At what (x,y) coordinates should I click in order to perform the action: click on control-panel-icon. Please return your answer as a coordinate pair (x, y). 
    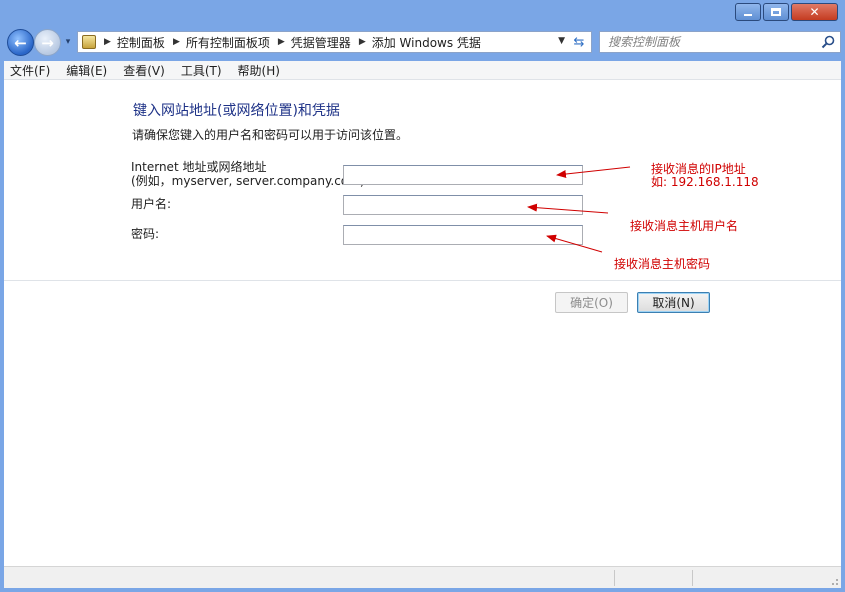
    Looking at the image, I should click on (89, 42).